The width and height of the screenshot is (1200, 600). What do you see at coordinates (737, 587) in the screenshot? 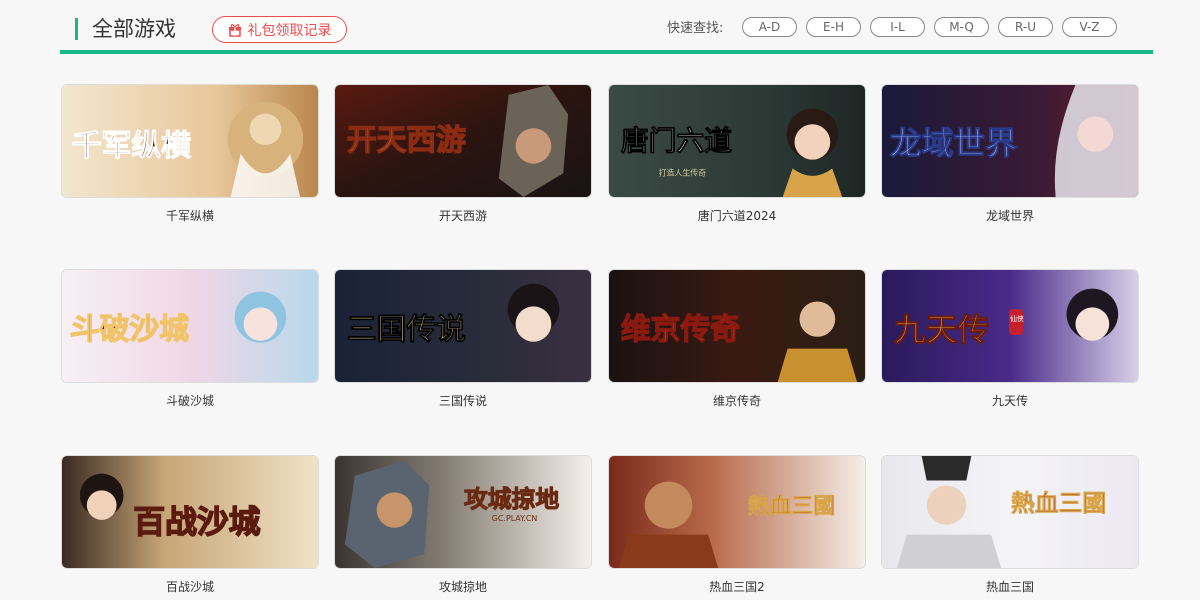
I see `game-title: 热血三国2` at bounding box center [737, 587].